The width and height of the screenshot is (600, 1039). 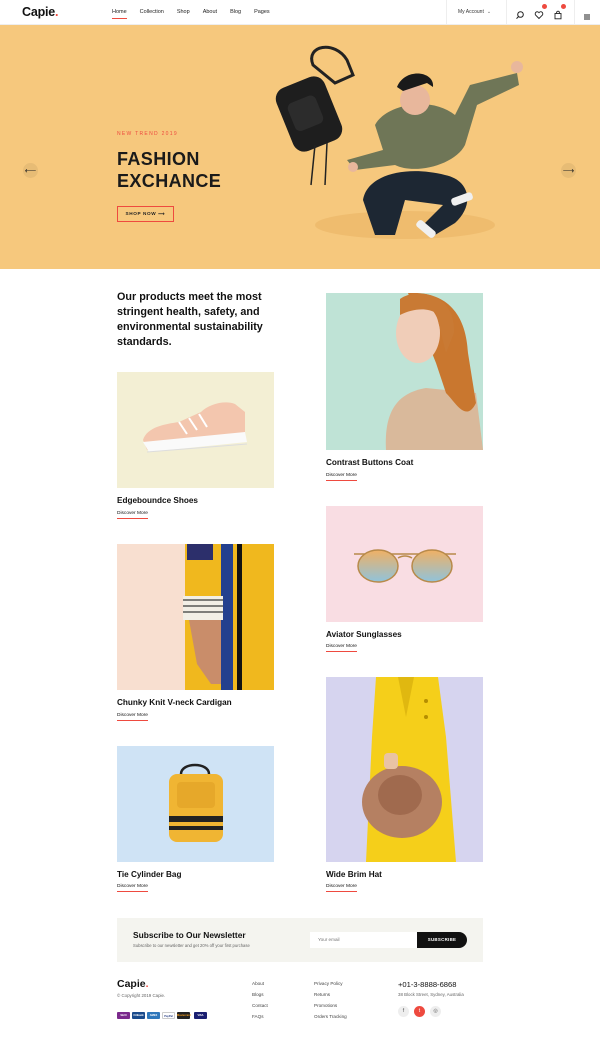 What do you see at coordinates (544, 6) in the screenshot?
I see `wishlist-badge` at bounding box center [544, 6].